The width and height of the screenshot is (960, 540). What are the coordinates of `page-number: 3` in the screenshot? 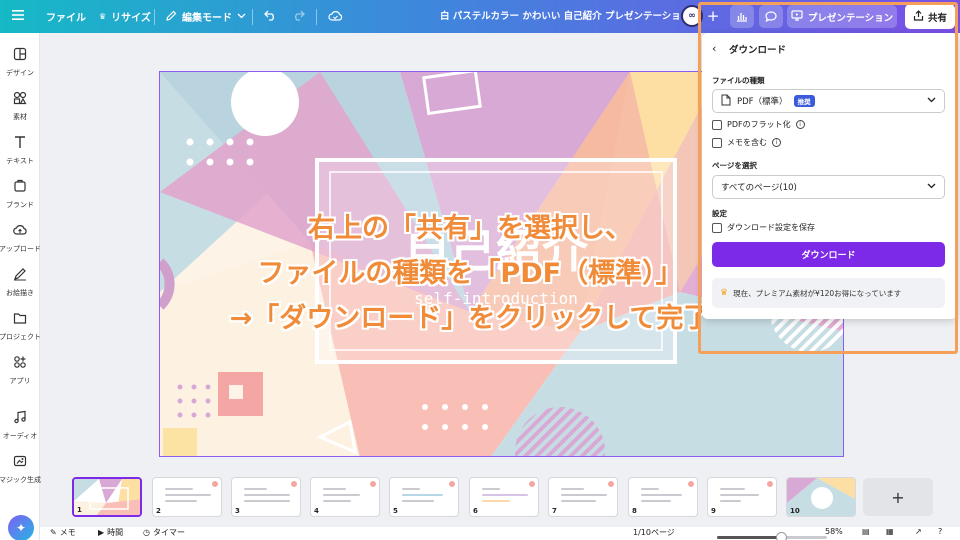 It's located at (237, 511).